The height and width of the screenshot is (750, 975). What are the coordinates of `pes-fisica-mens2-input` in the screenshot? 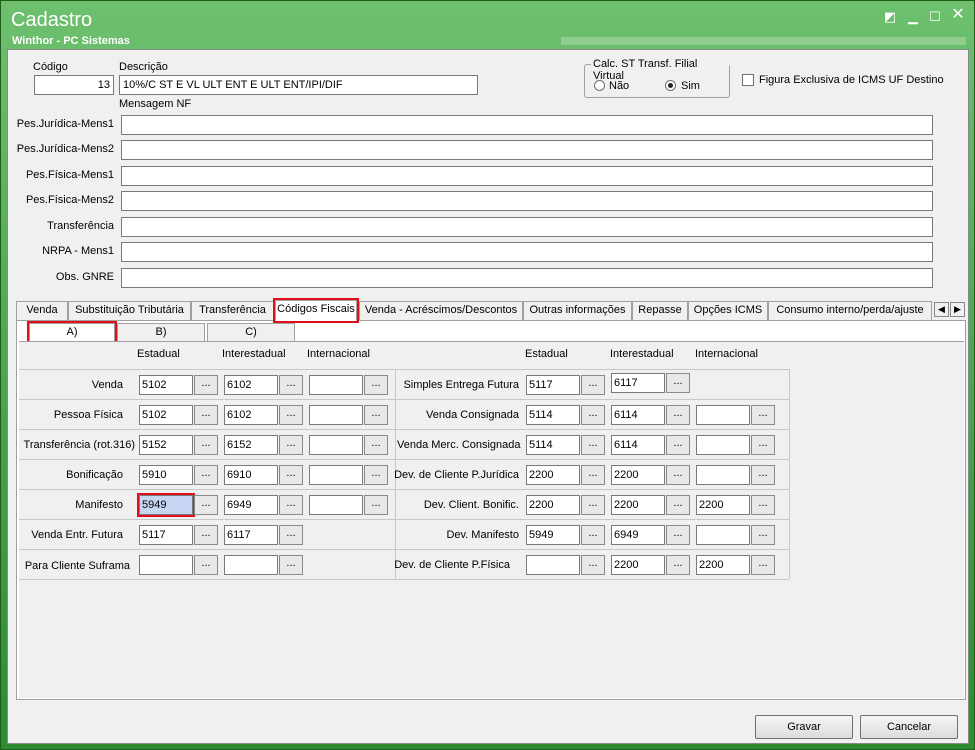 It's located at (527, 201).